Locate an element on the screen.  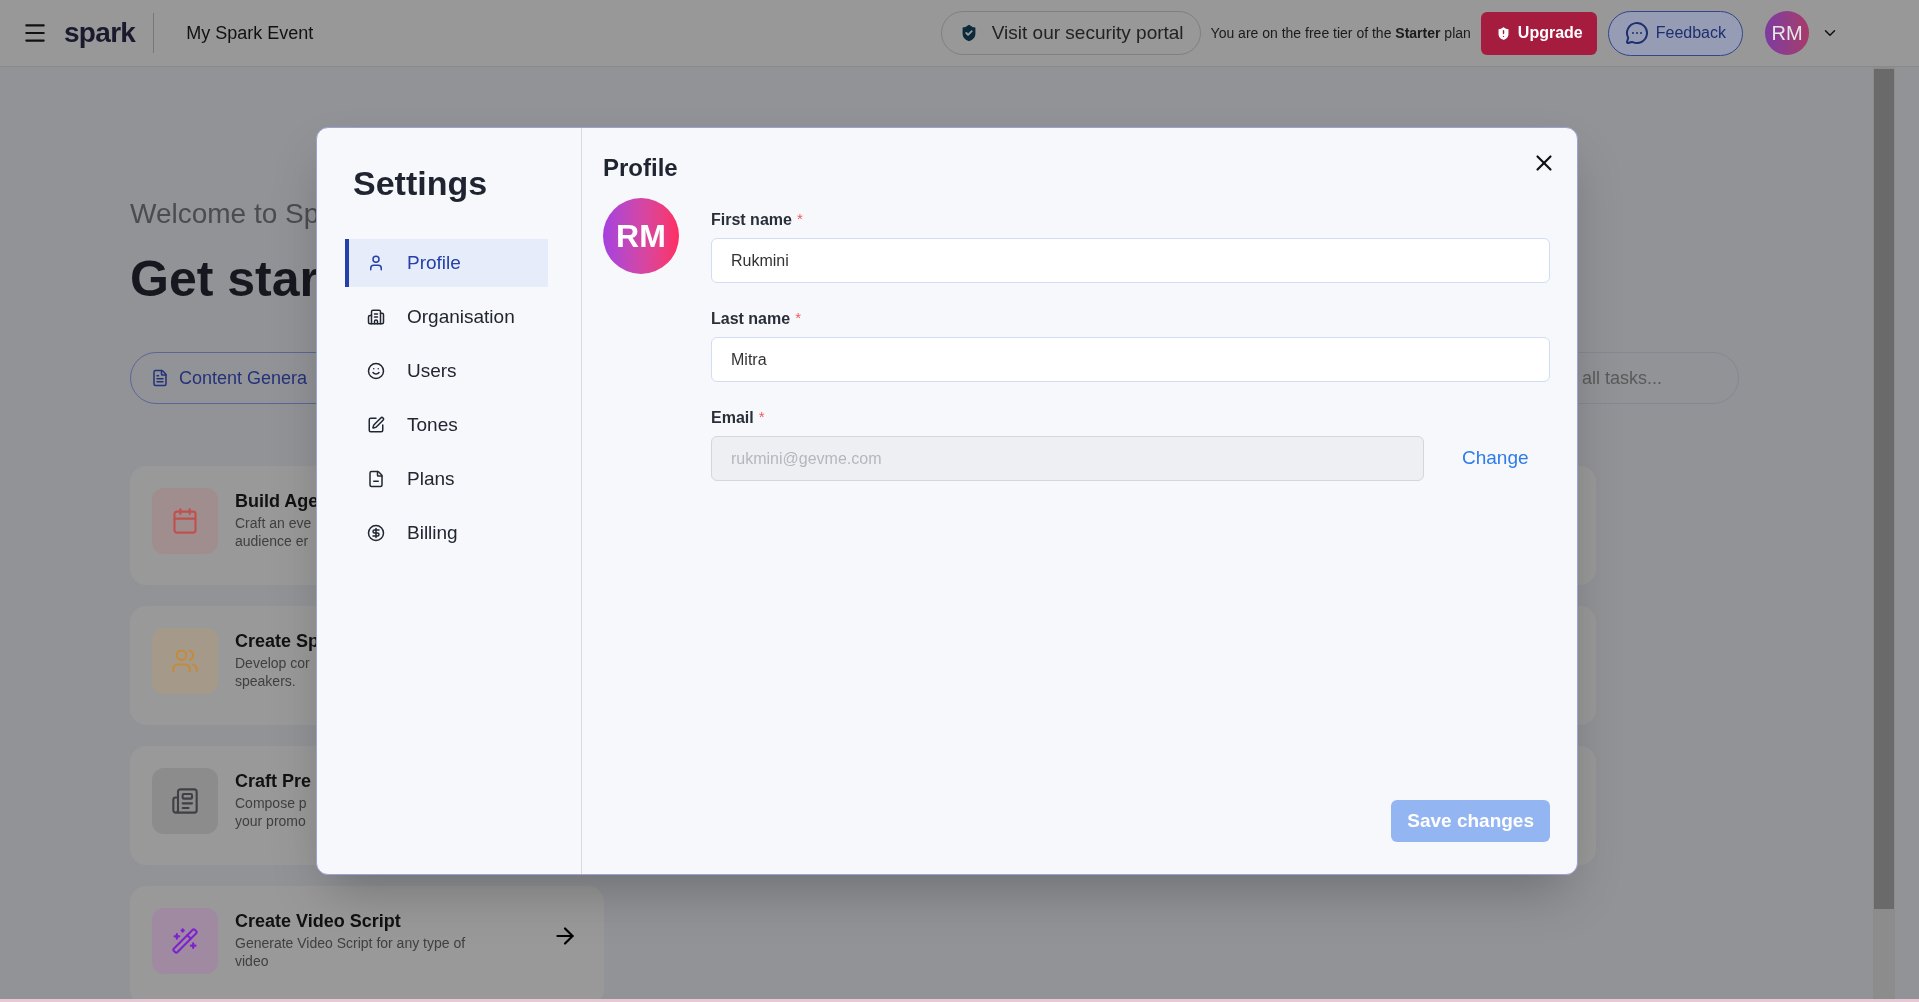
card-description: video is located at coordinates (252, 961).